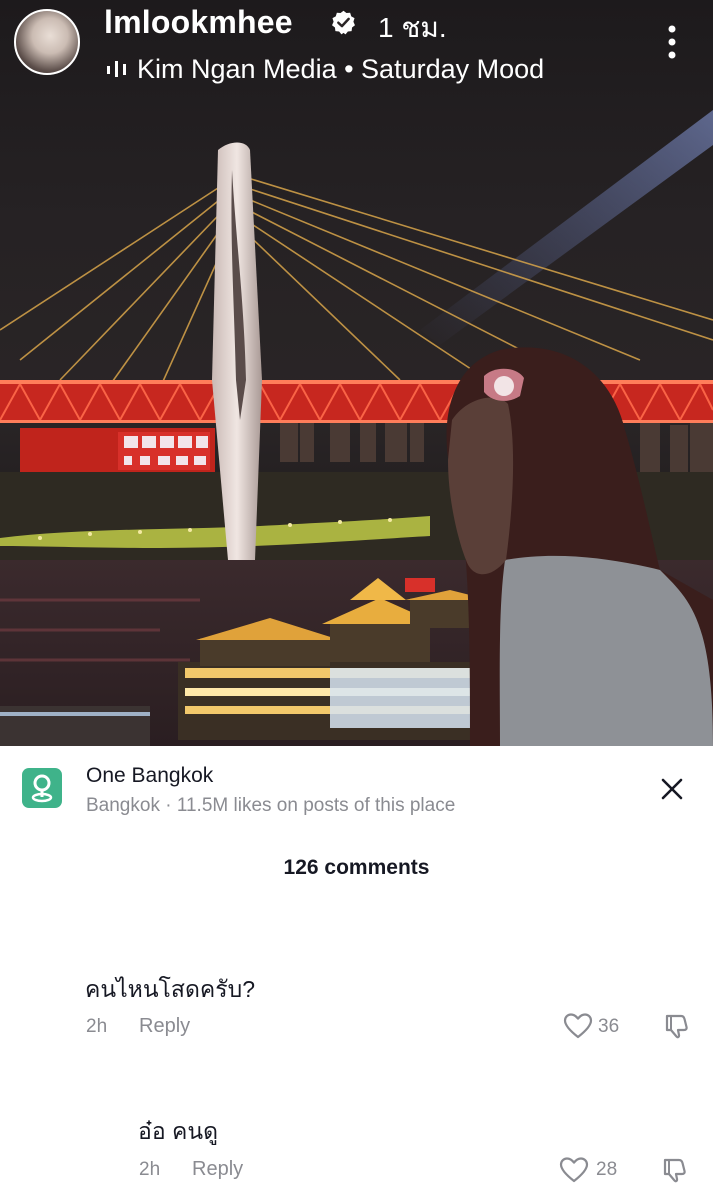  Describe the element at coordinates (340, 69) in the screenshot. I see `music-label: Kim Ngan Media • Saturday Mood` at that location.